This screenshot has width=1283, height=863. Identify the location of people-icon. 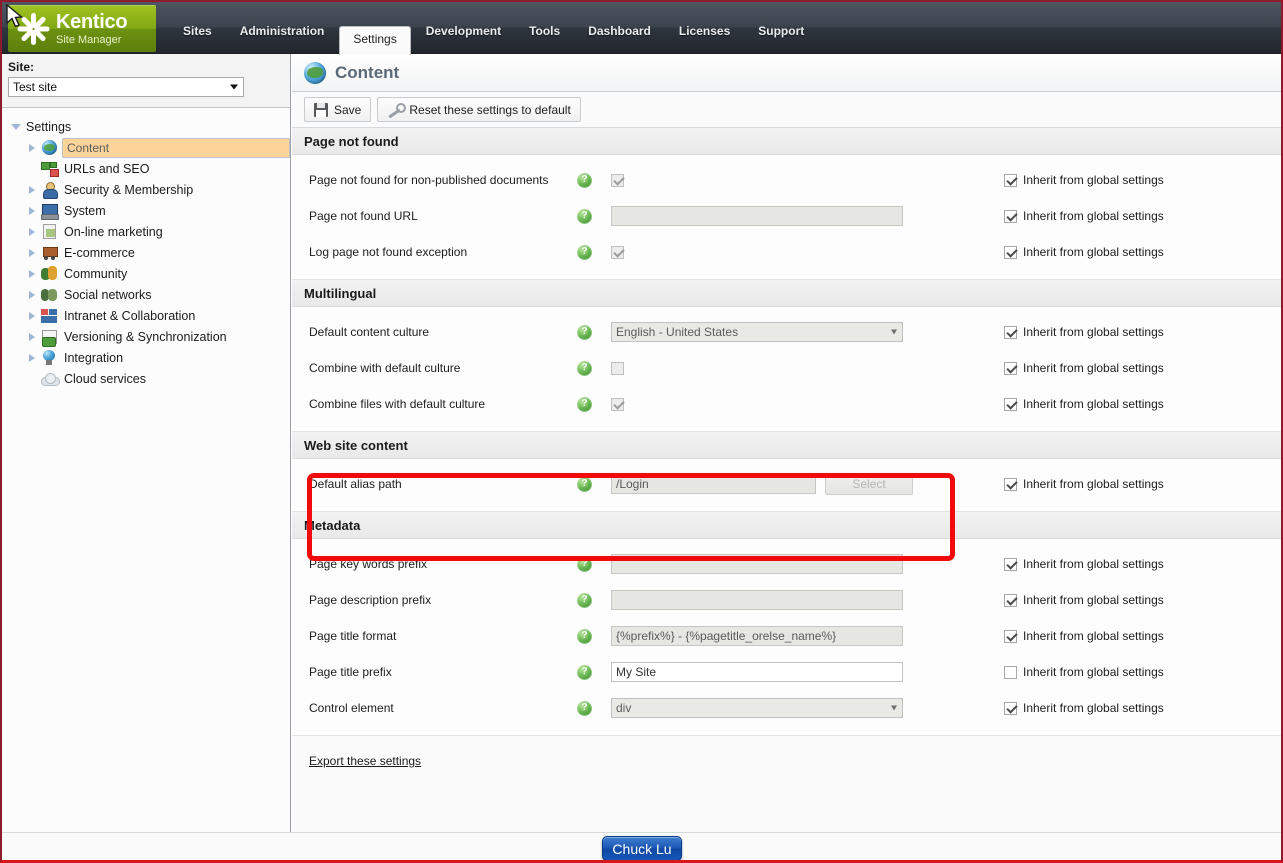
(49, 274).